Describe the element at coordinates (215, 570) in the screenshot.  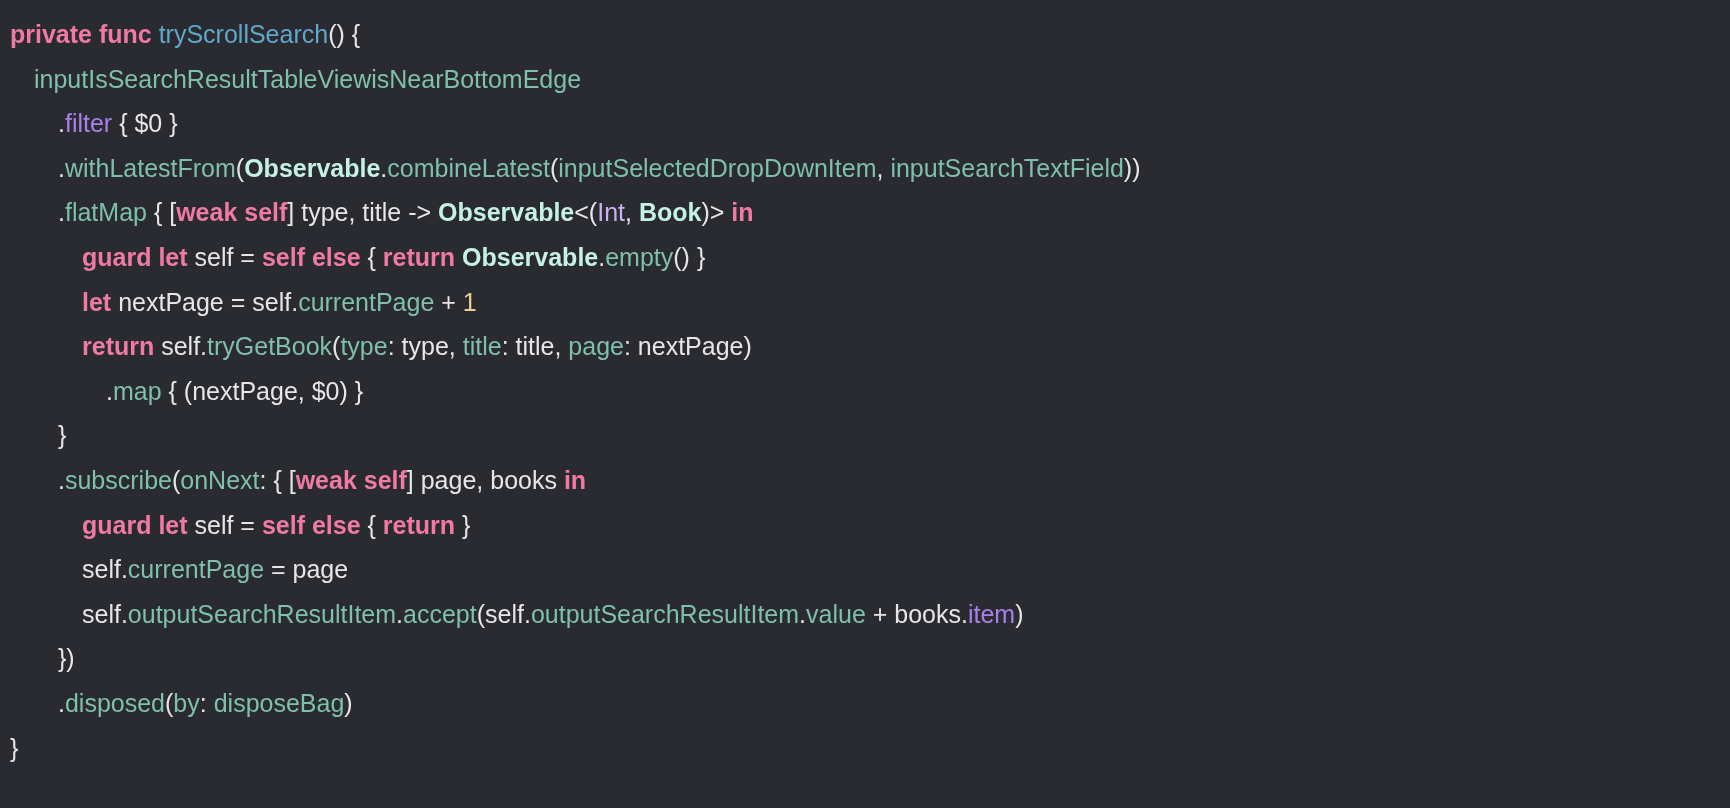
I see `code-line: self.currentPage = page` at that location.